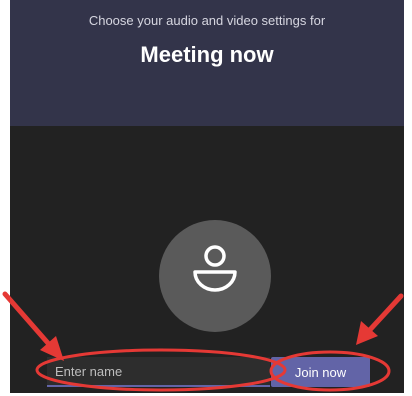 The image size is (412, 396). Describe the element at coordinates (158, 372) in the screenshot. I see `name-input` at that location.